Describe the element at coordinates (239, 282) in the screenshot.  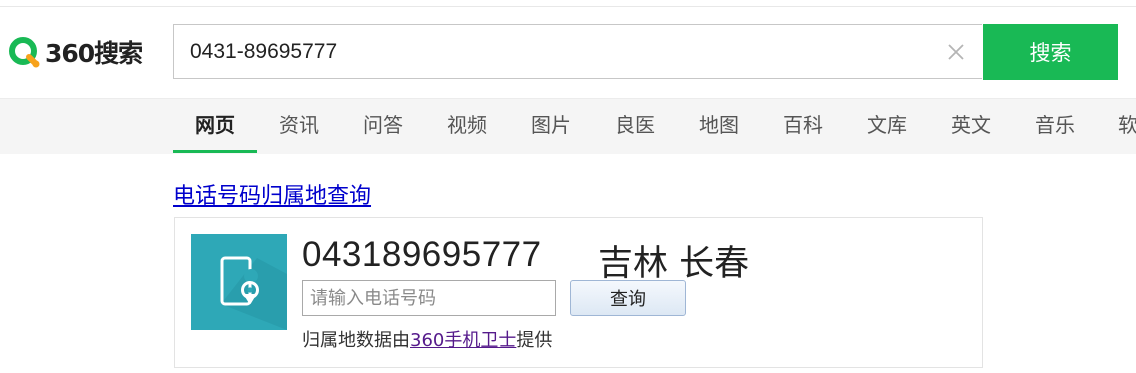
I see `phone-location-icon` at that location.